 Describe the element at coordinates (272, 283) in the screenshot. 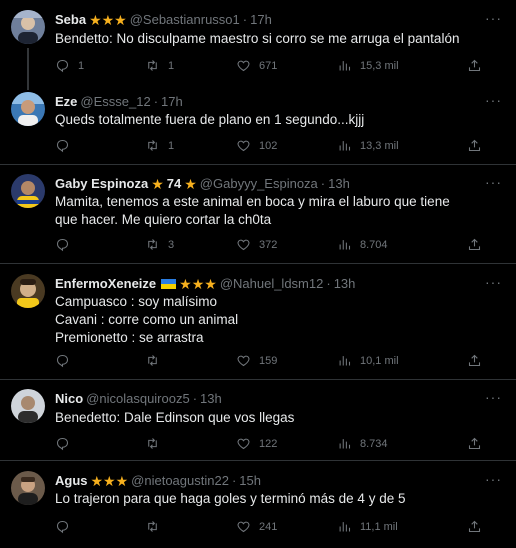

I see `handle: @Nahuel_ldsm12` at that location.